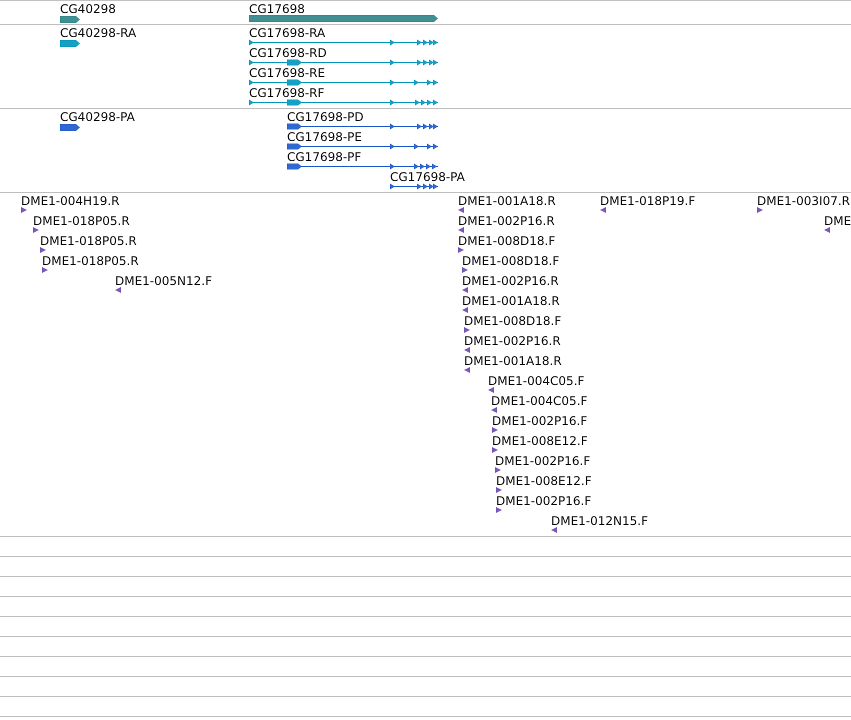 Image resolution: width=851 pixels, height=720 pixels. I want to click on feature-label: DME1-005N12.F, so click(163, 281).